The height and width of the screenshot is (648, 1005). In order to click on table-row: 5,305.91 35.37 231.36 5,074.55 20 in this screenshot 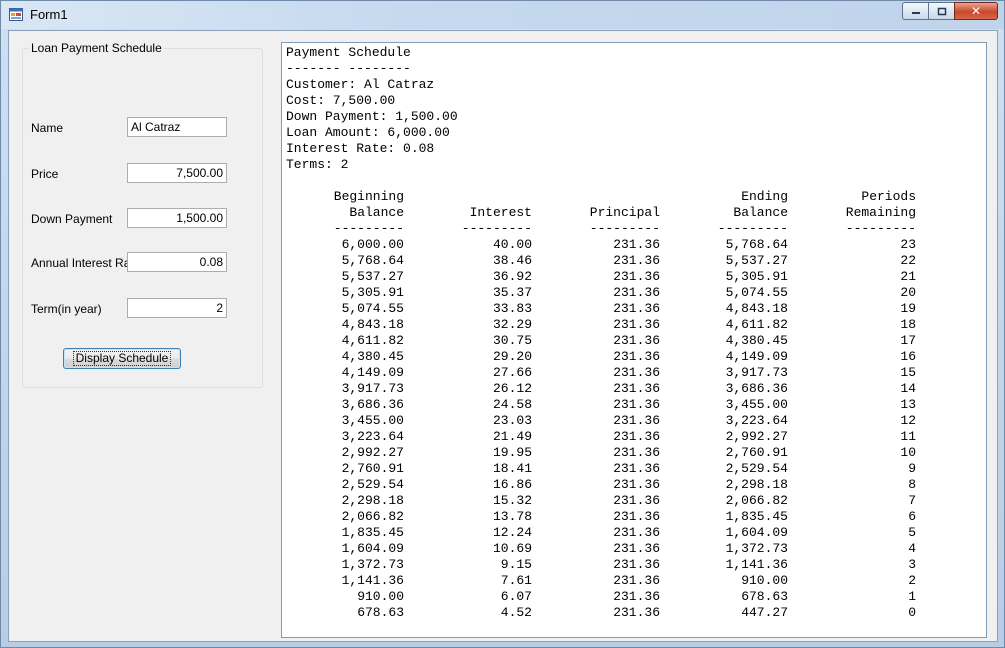, I will do `click(634, 293)`.